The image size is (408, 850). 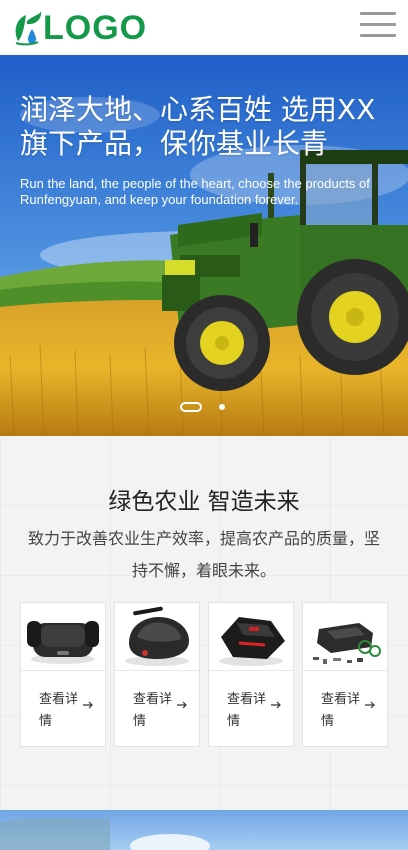 I want to click on logo: LOGO, so click(x=79, y=28).